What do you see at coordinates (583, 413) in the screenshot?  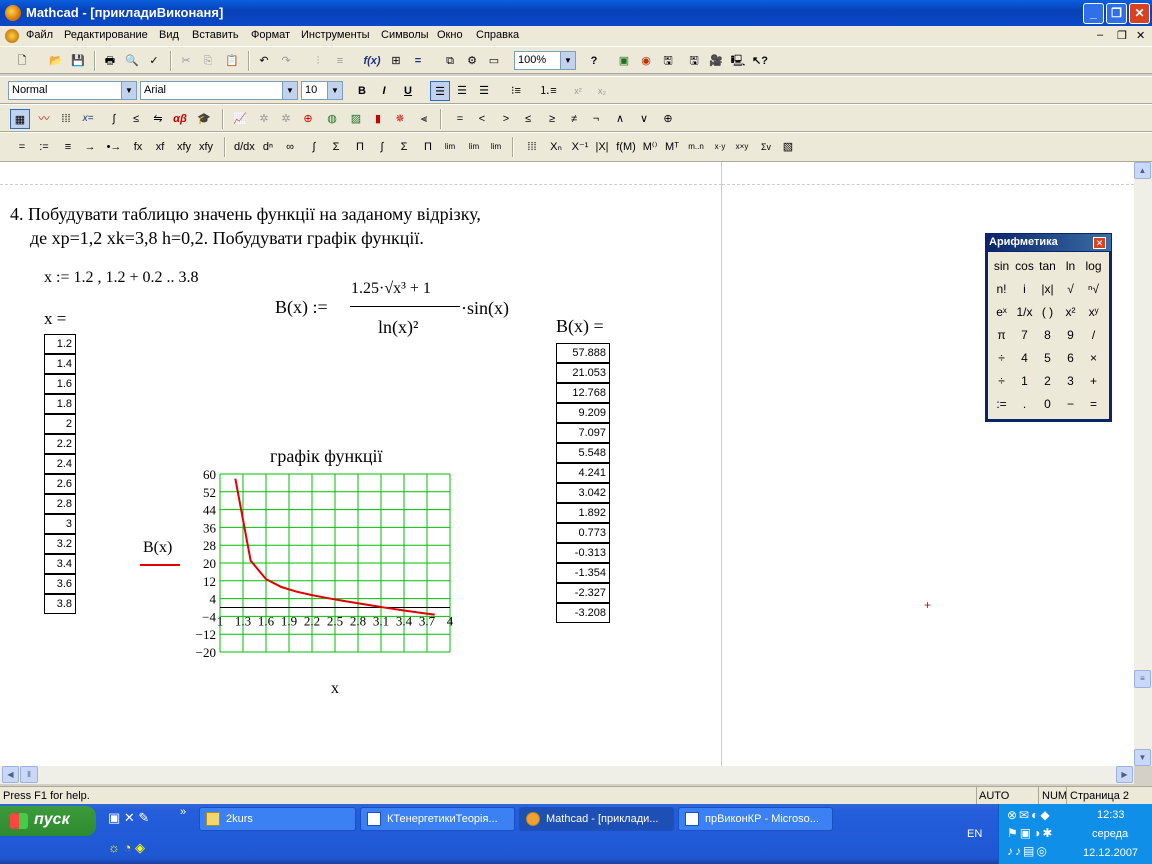 I see `b-value-cell: 9.209` at bounding box center [583, 413].